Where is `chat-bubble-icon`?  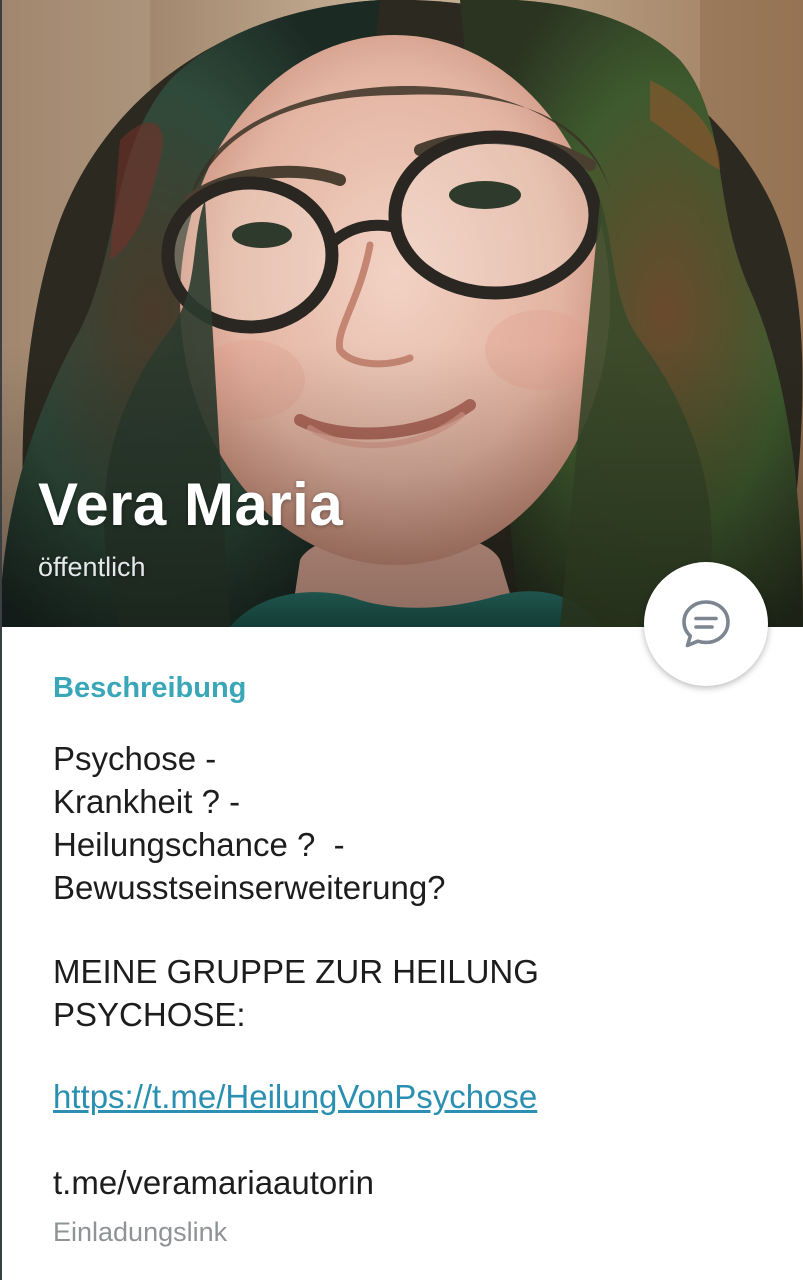 chat-bubble-icon is located at coordinates (706, 624).